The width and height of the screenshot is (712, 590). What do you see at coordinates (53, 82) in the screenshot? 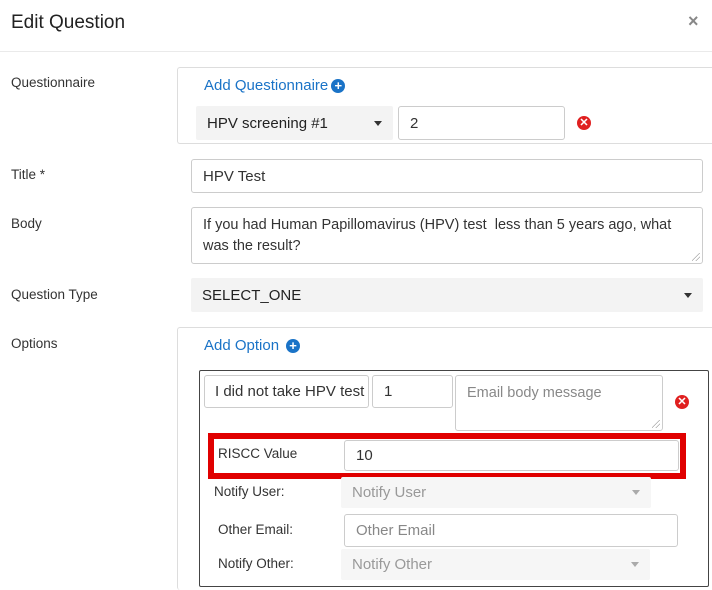
I see `questionnaire-label: Questionnaire` at bounding box center [53, 82].